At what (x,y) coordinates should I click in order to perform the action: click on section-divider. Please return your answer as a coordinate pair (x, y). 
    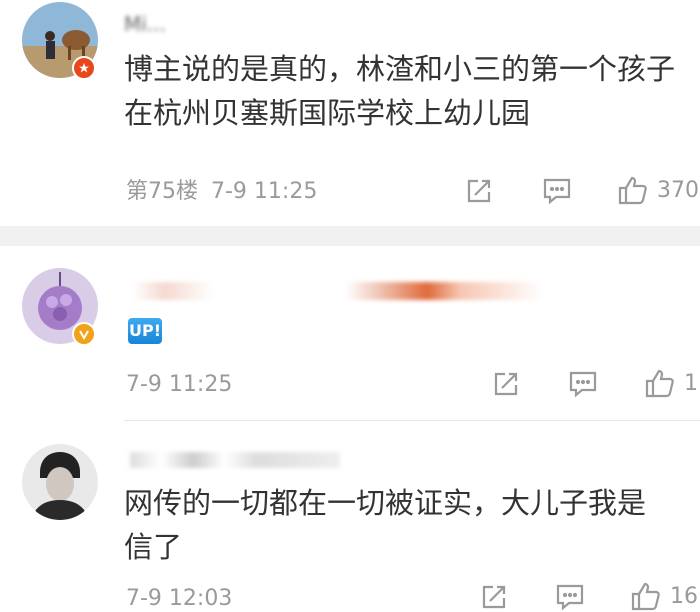
    Looking at the image, I should click on (350, 236).